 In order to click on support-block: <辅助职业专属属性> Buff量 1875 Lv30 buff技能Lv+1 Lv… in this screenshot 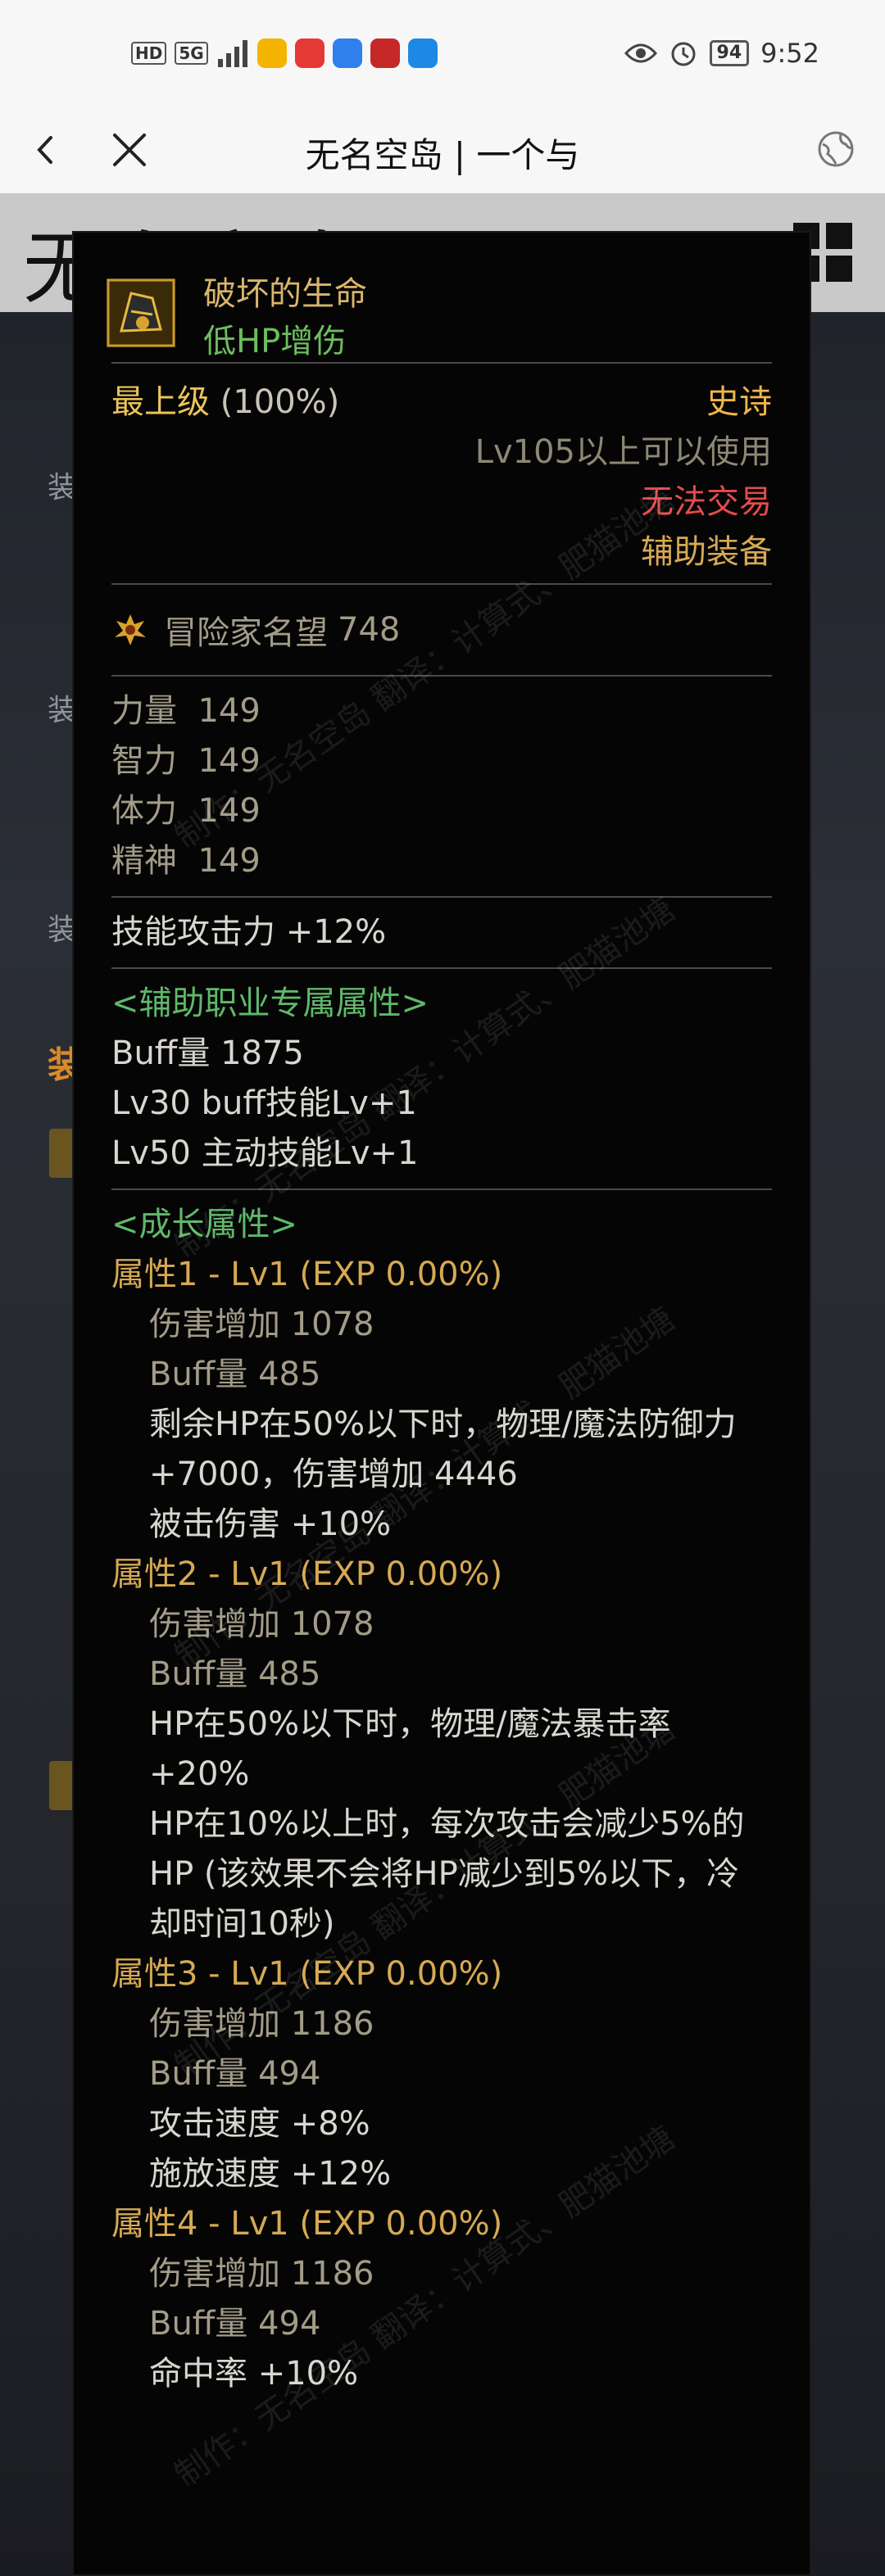, I will do `click(441, 1078)`.